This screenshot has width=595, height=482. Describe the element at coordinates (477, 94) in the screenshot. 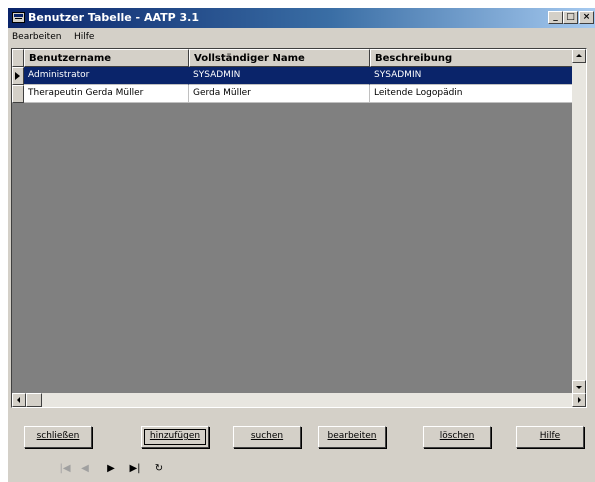

I see `cell-description: Leitende Logopädin` at that location.